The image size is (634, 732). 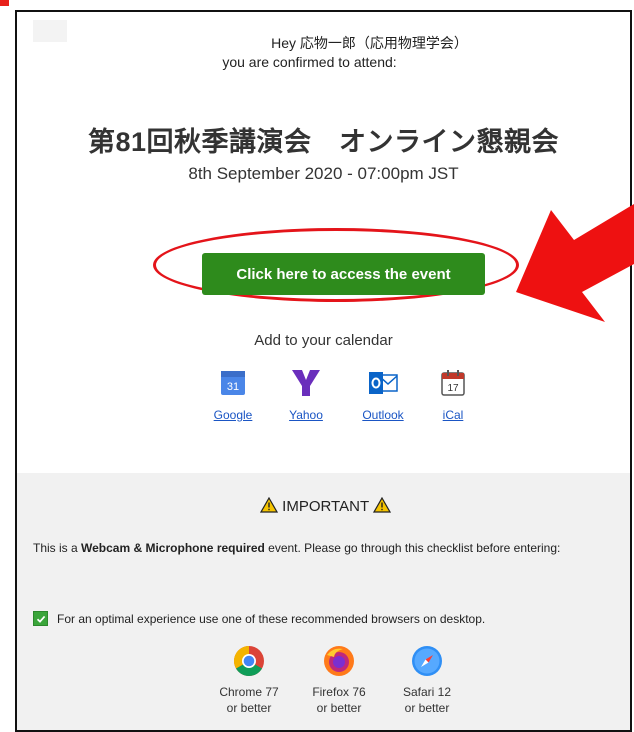 I want to click on annotation-arrow, so click(x=575, y=263).